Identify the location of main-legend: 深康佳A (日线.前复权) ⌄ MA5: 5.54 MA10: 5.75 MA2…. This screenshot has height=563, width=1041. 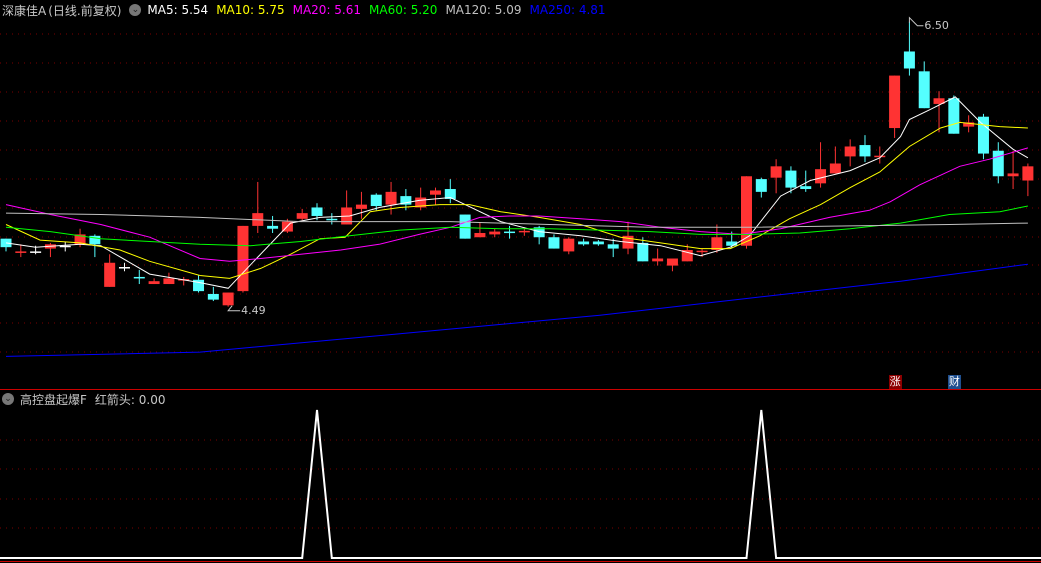
(308, 10).